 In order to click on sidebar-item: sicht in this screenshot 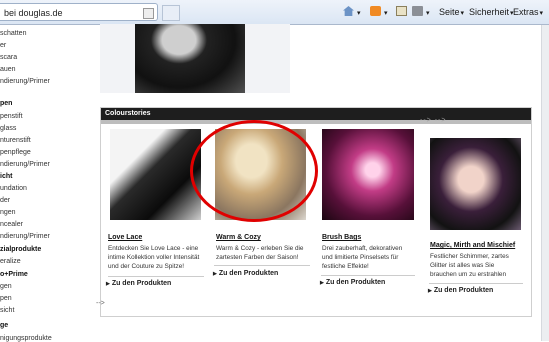, I will do `click(7, 310)`.